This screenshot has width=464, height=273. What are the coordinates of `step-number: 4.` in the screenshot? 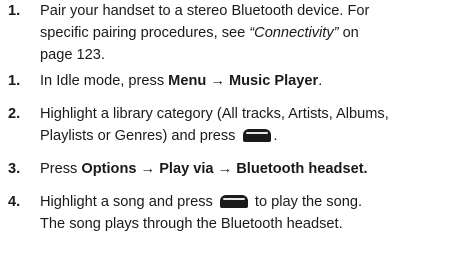 It's located at (14, 202).